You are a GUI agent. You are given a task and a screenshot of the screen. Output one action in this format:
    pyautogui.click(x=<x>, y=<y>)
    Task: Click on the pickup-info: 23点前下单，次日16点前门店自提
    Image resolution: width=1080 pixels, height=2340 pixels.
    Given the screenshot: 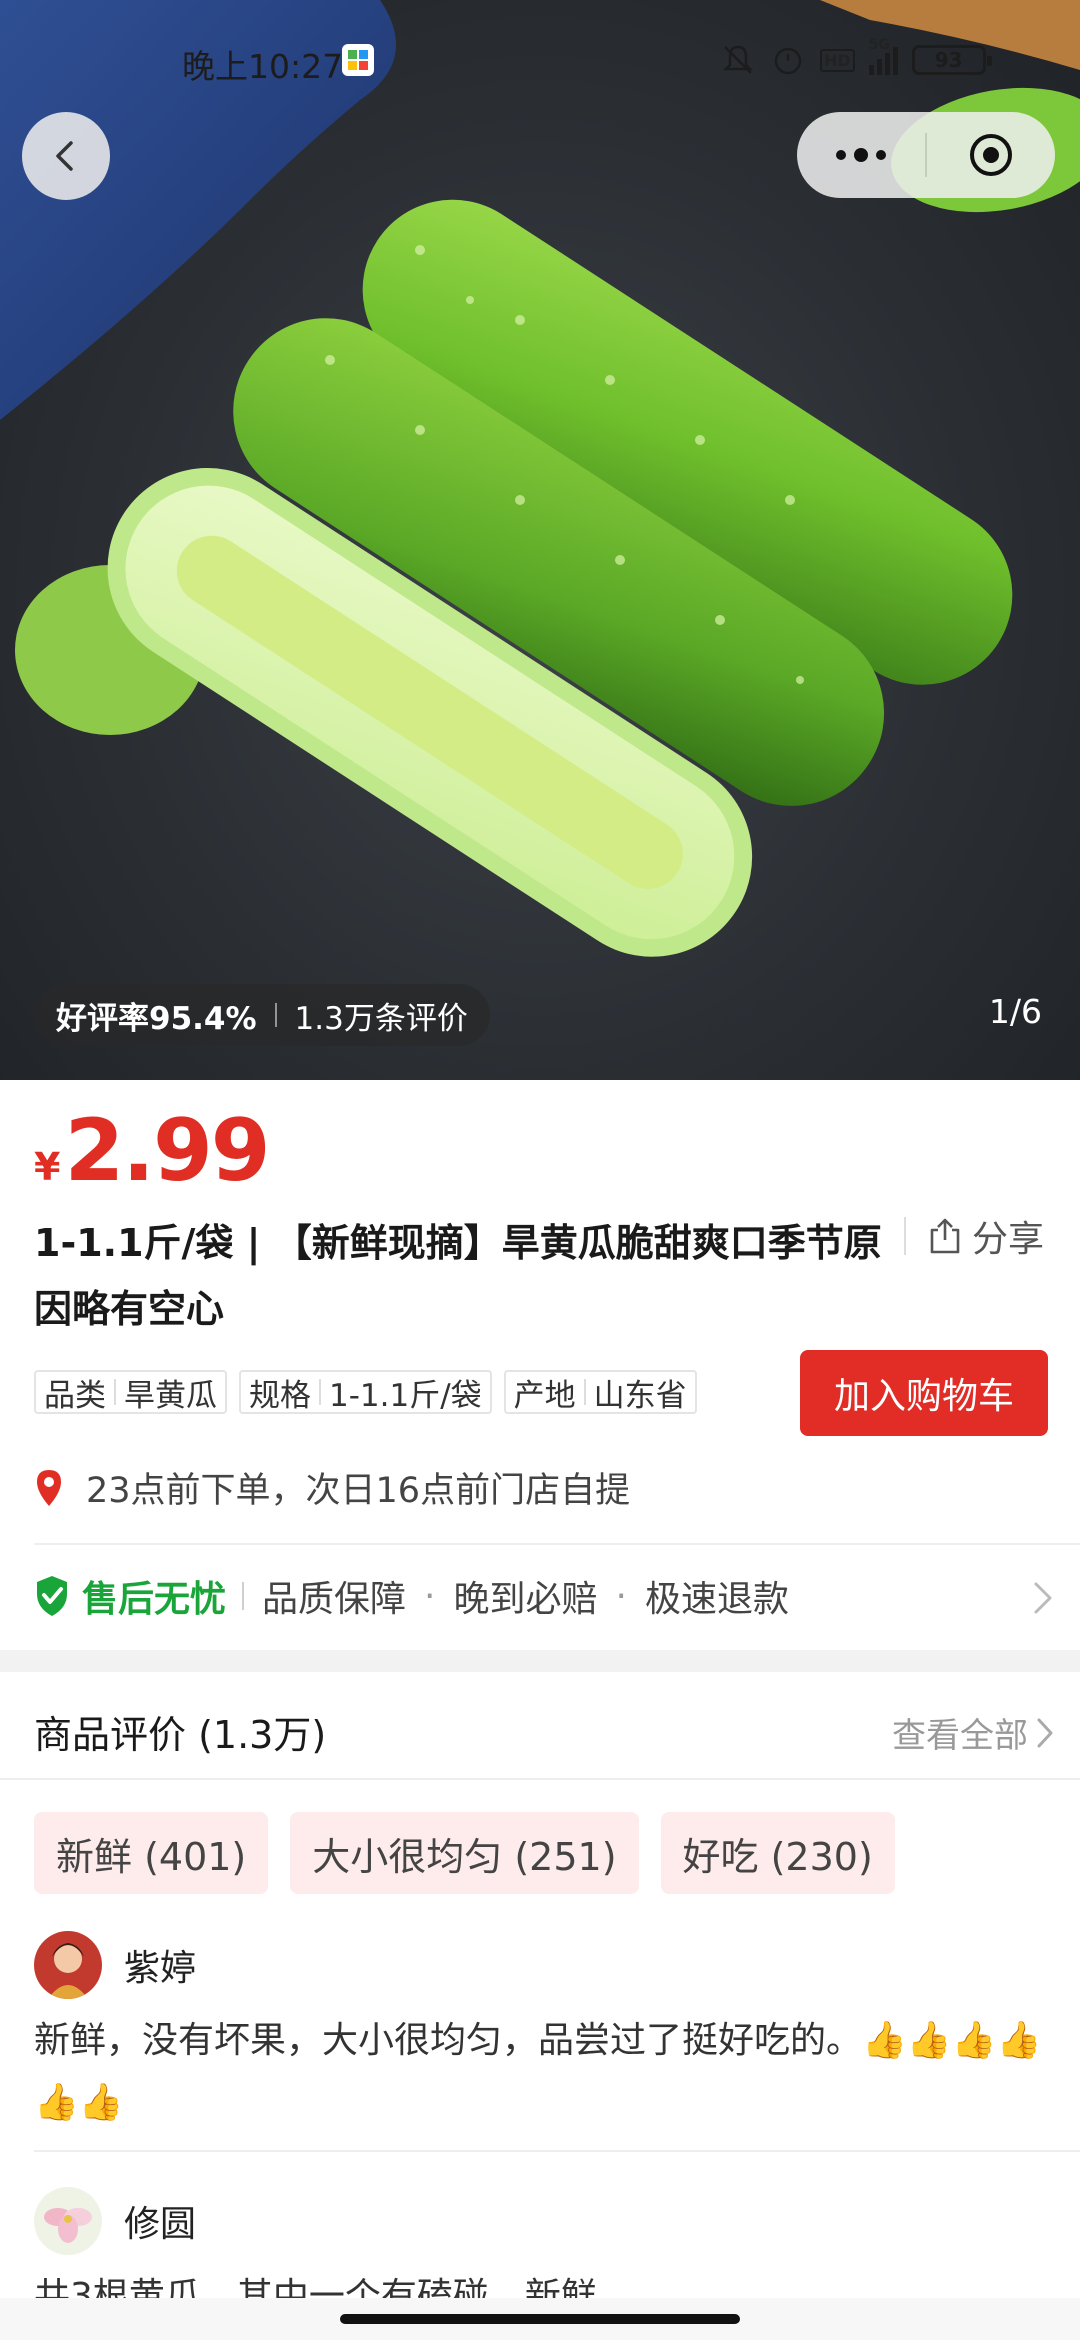 What is the action you would take?
    pyautogui.click(x=332, y=1487)
    